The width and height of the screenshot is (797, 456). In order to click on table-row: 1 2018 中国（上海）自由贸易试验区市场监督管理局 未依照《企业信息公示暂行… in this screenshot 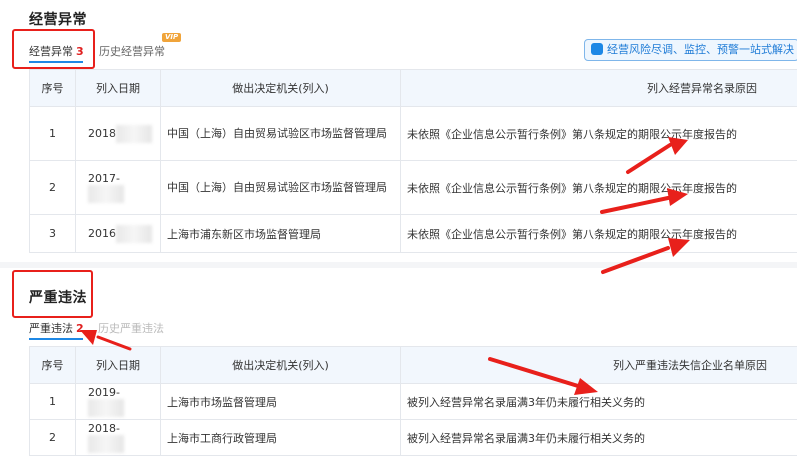, I will do `click(413, 133)`.